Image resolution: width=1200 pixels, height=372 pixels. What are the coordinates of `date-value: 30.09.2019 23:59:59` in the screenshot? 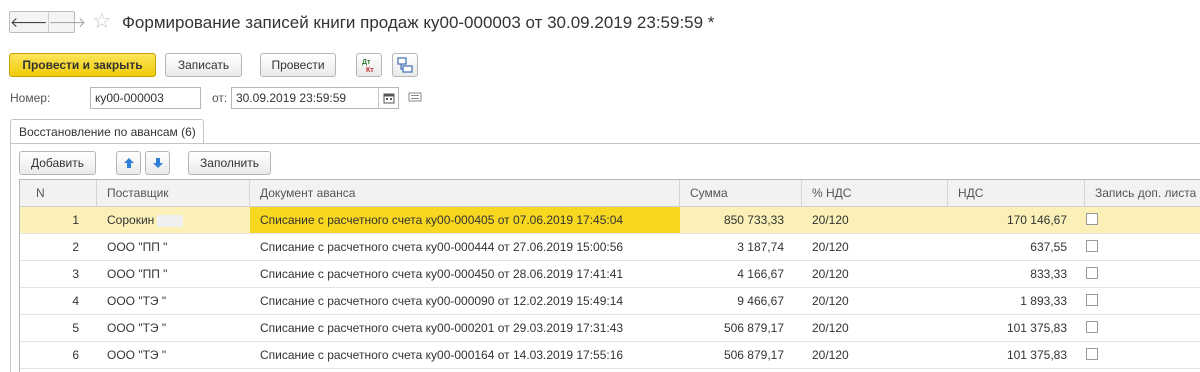 It's located at (291, 98).